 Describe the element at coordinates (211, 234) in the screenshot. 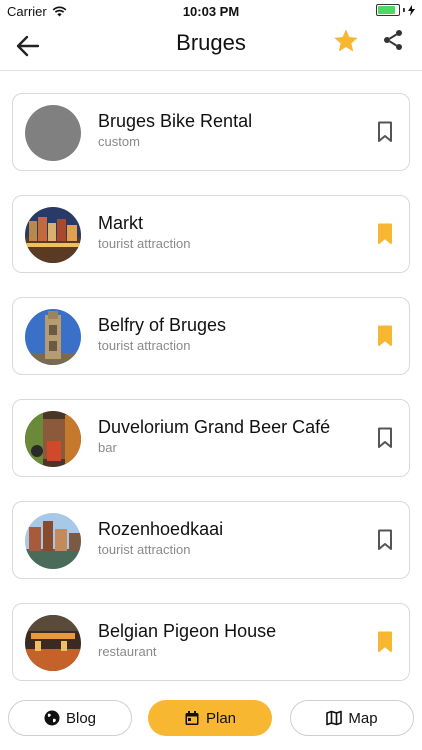

I see `place-card: Markt tourist attraction` at that location.